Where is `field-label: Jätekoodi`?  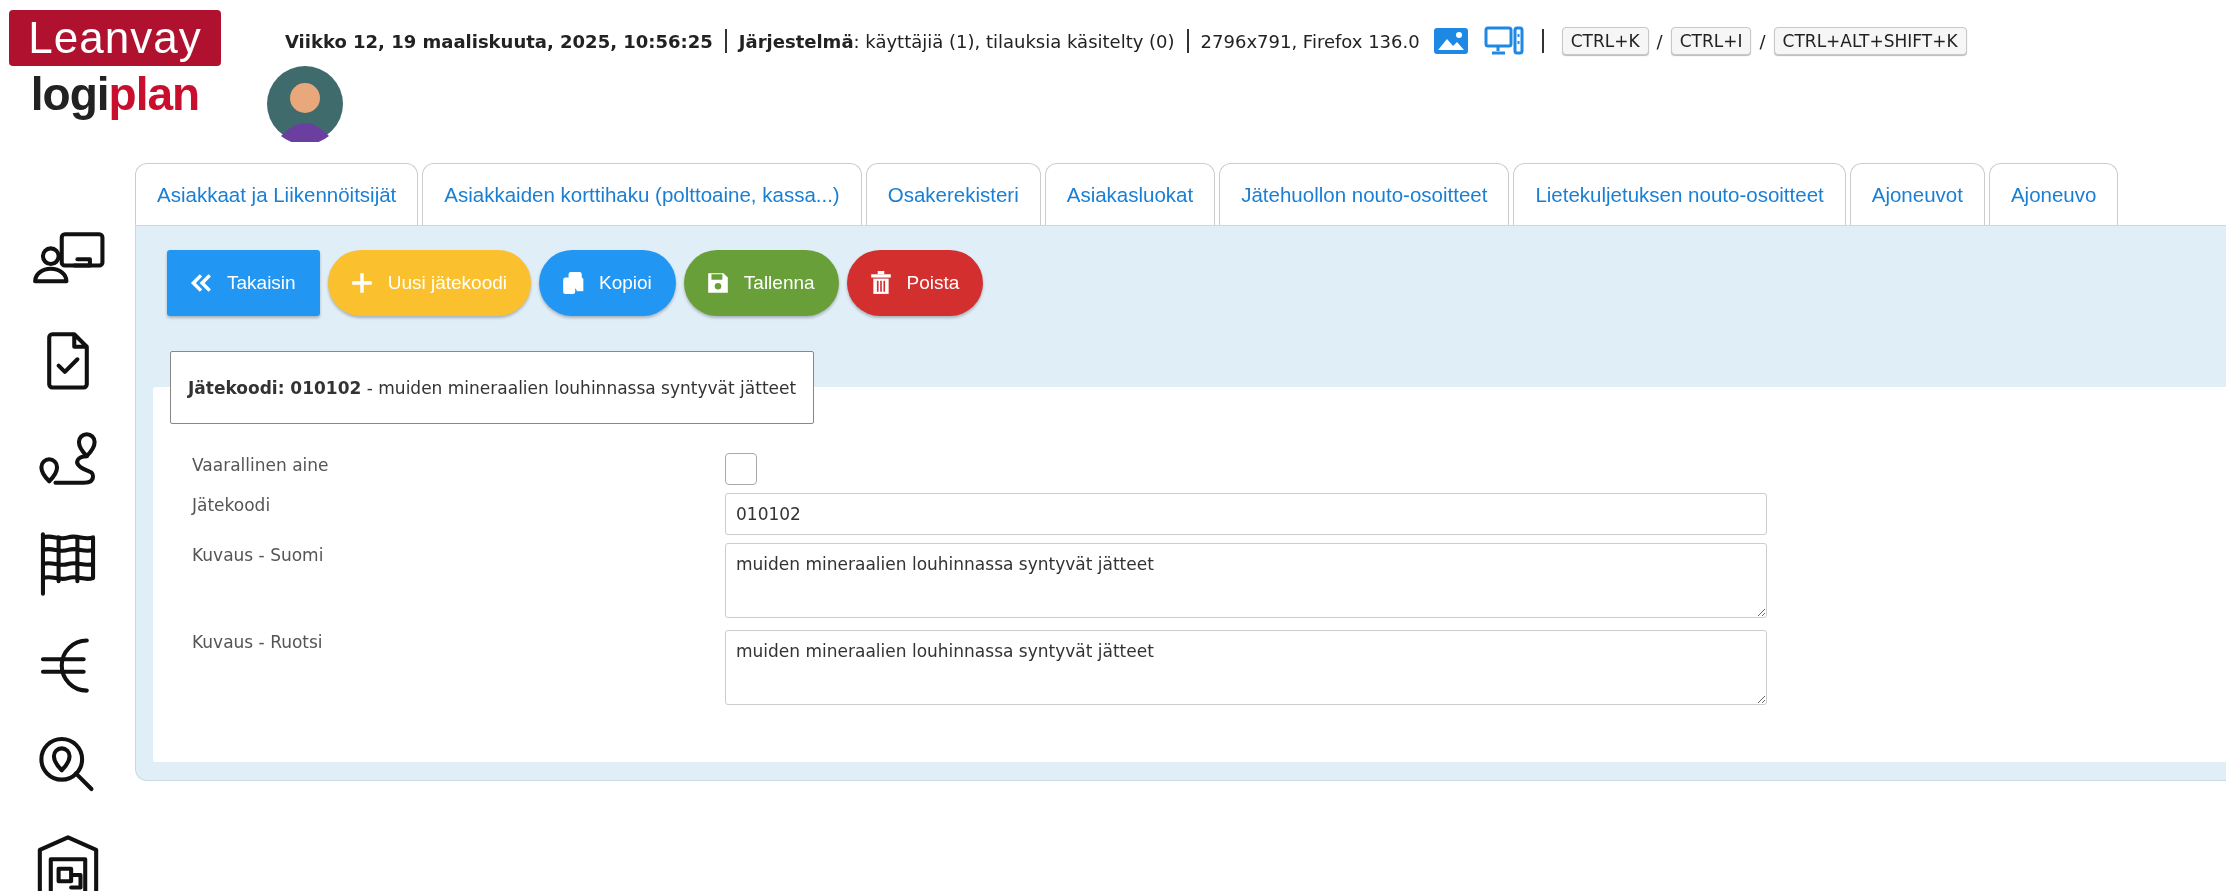
field-label: Jätekoodi is located at coordinates (232, 505).